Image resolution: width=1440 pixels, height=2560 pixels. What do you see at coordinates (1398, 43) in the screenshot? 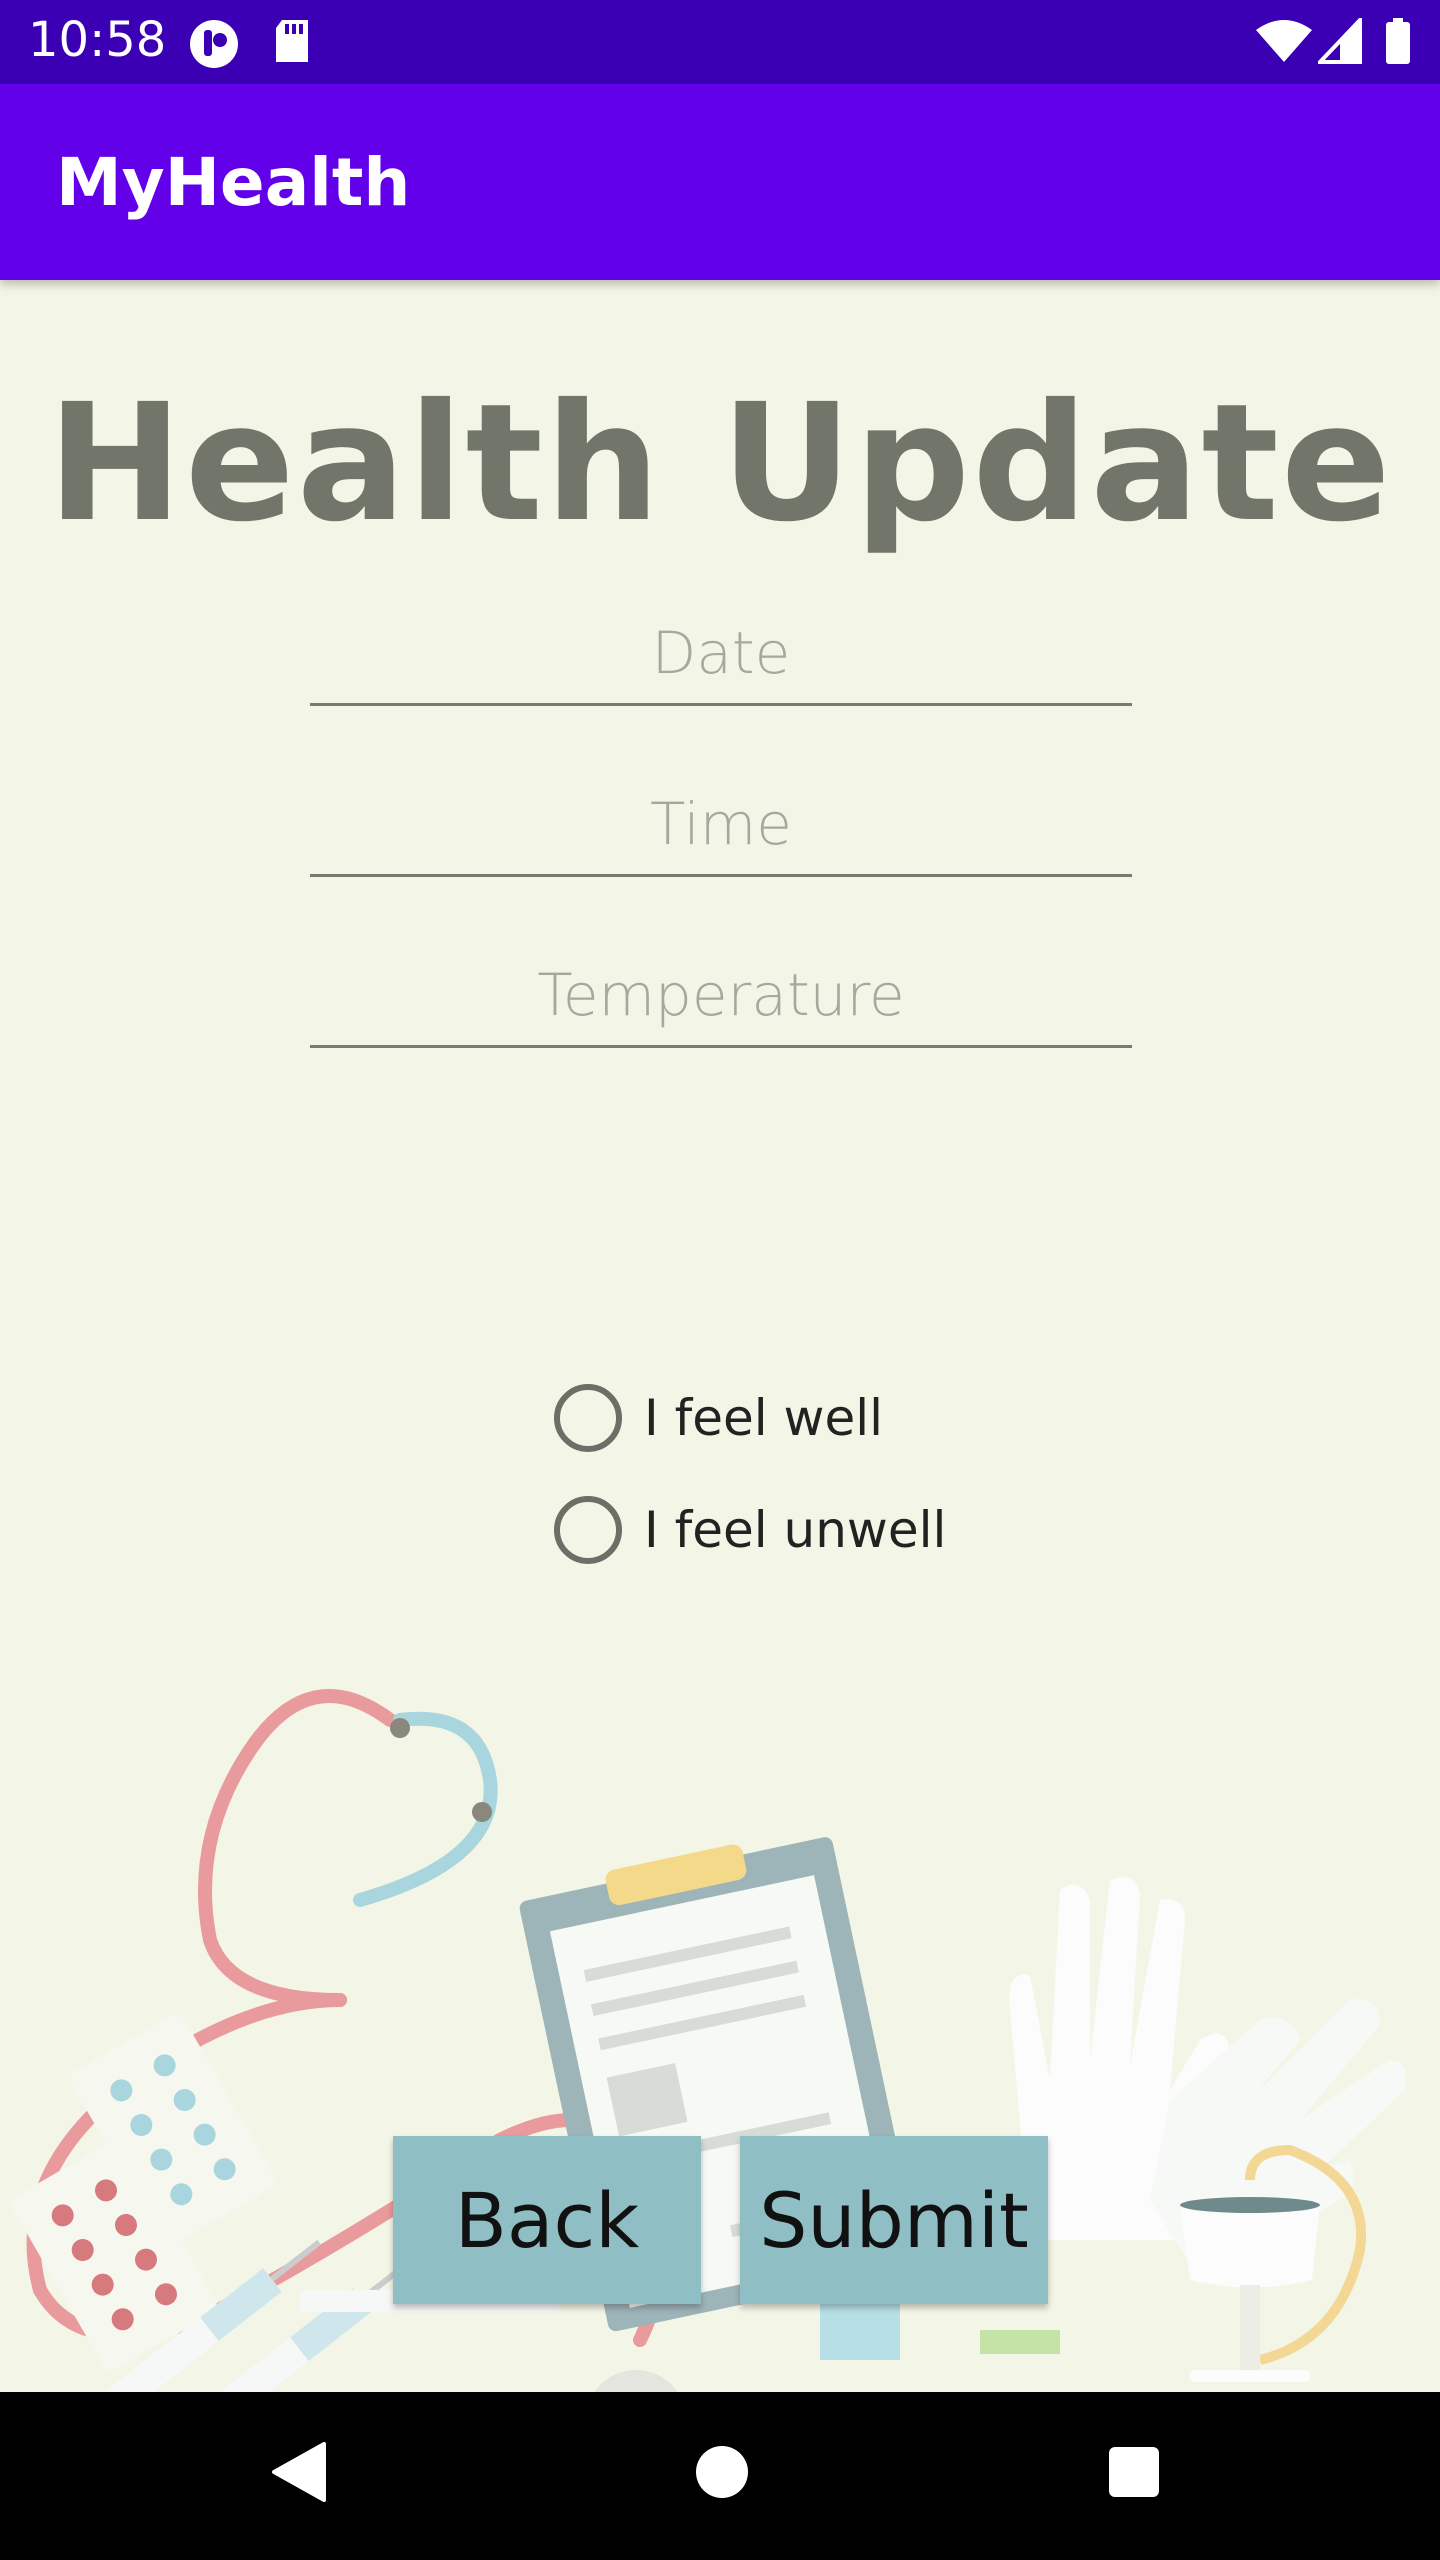
I see `battery-icon` at bounding box center [1398, 43].